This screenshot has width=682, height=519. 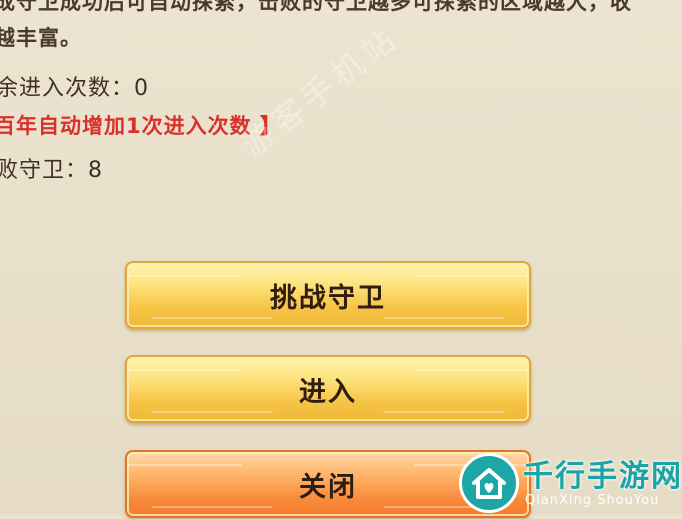 What do you see at coordinates (67, 88) in the screenshot?
I see `remaining-entries-label: 余进入次数：` at bounding box center [67, 88].